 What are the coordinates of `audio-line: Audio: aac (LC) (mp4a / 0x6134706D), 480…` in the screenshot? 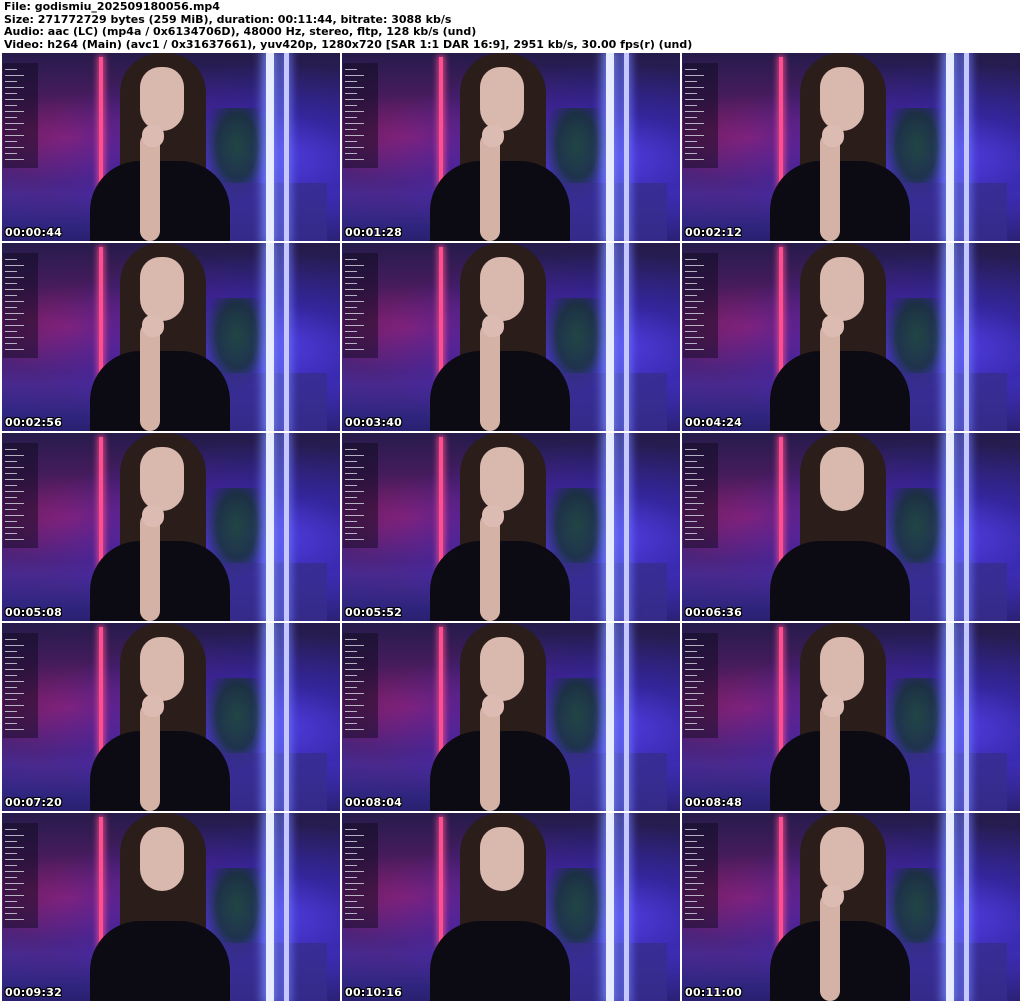 It's located at (240, 32).